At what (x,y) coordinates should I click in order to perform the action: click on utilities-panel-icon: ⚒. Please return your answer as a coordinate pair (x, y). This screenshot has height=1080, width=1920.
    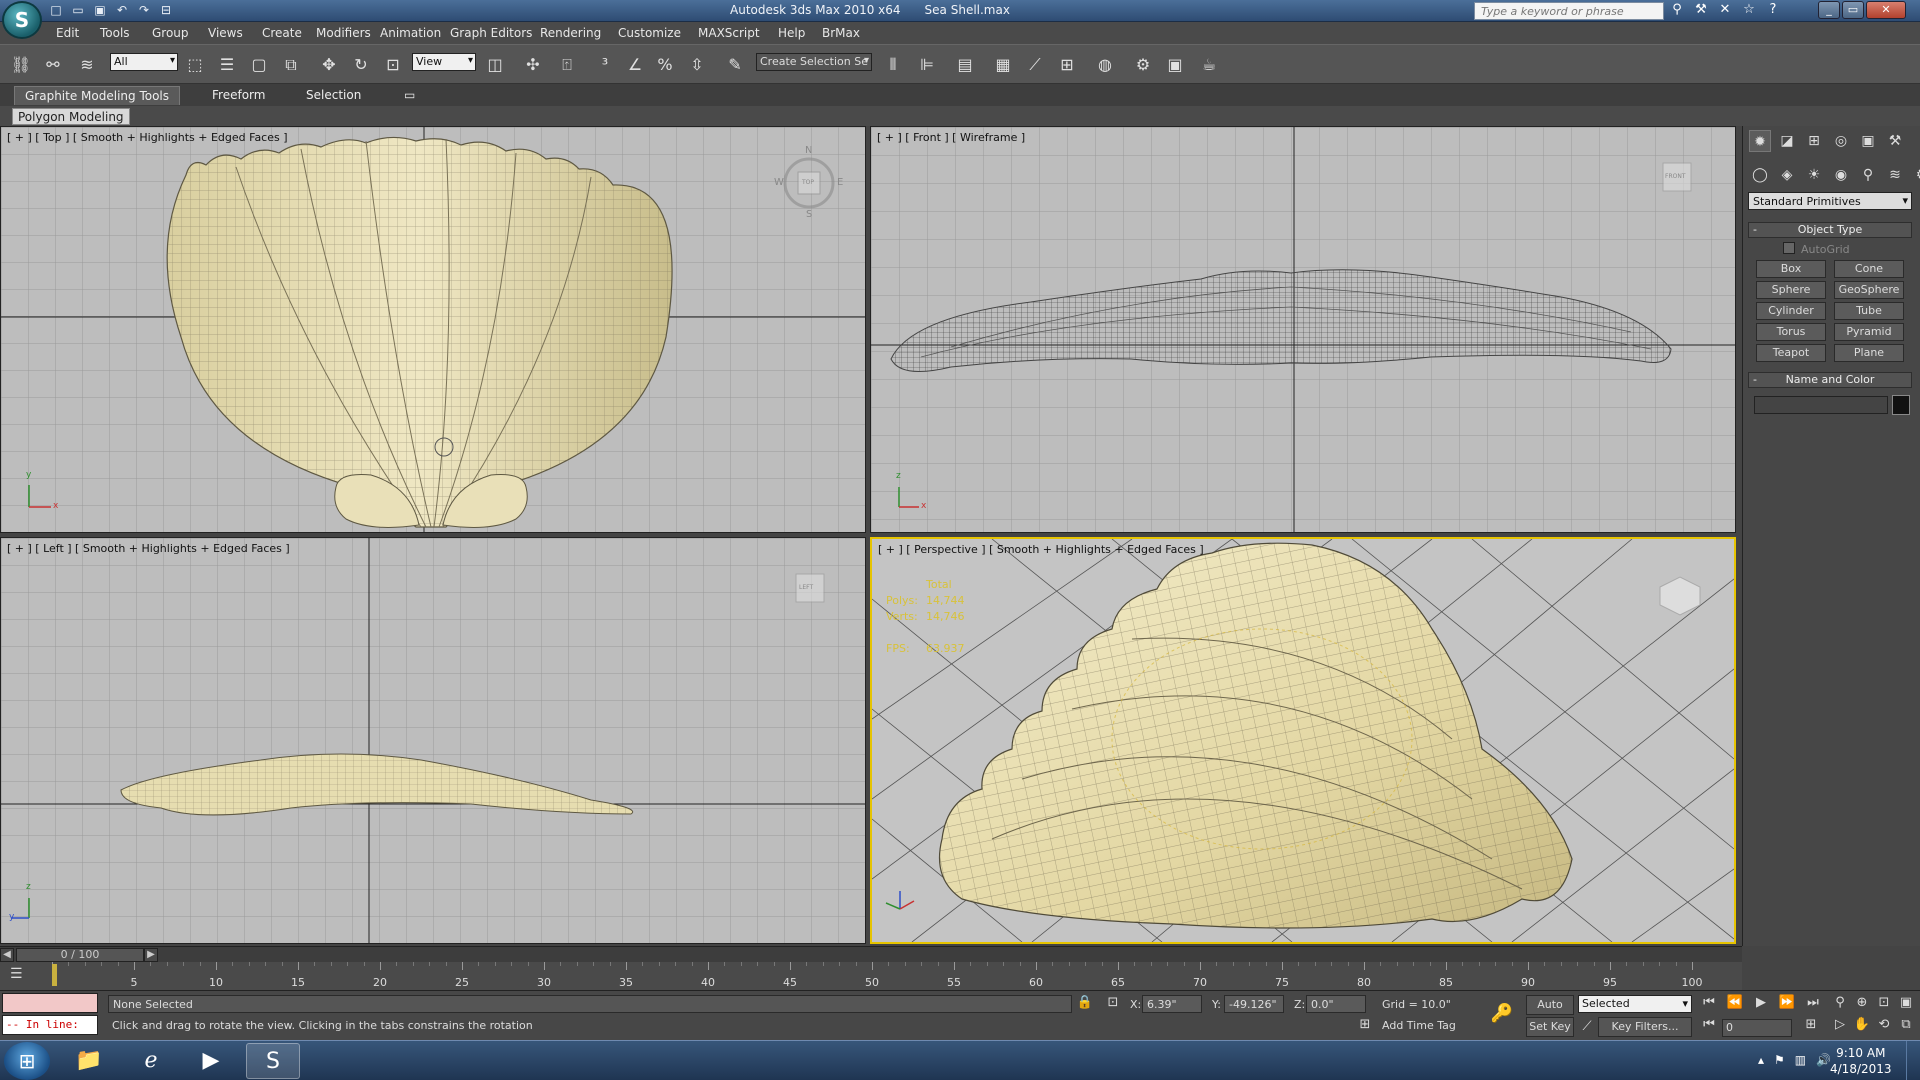
    Looking at the image, I should click on (1895, 141).